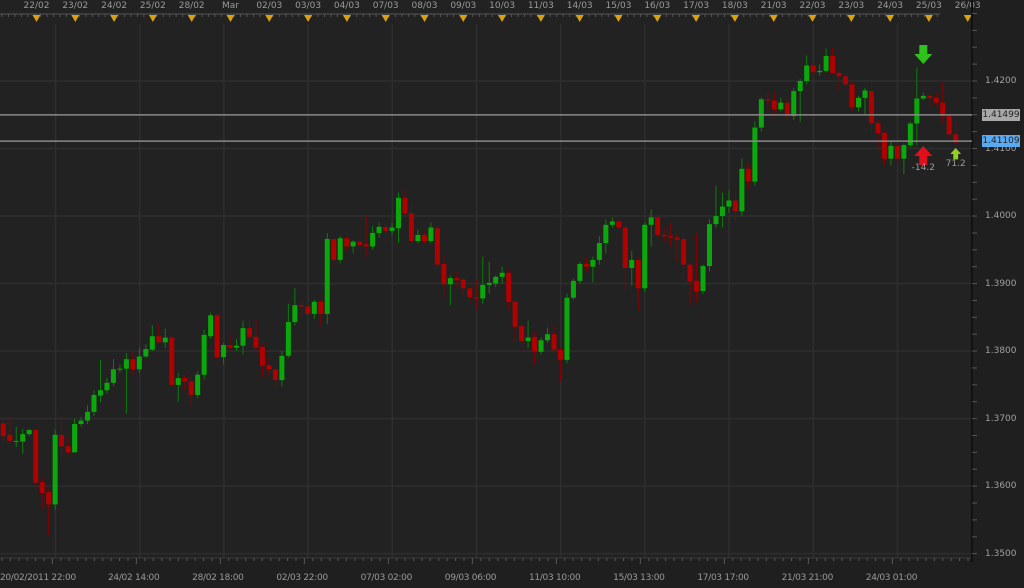  I want to click on y-tick-label: 1.3700, so click(1001, 418).